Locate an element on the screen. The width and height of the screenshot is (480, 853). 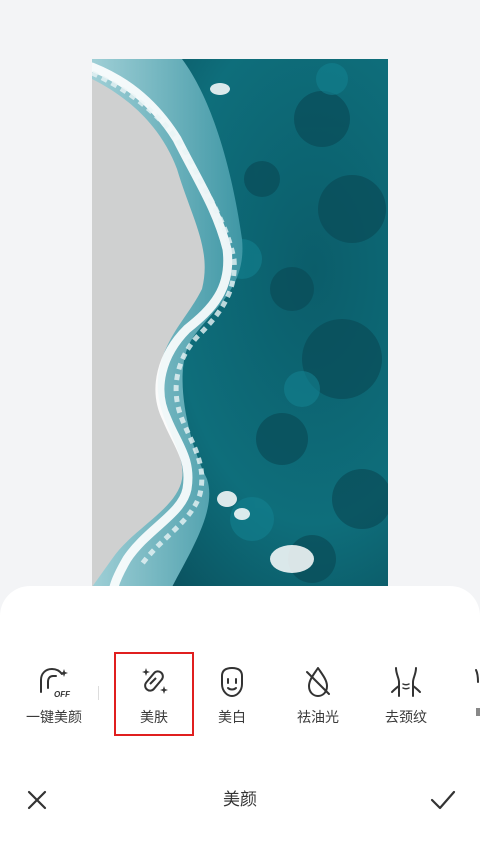
tool-one-tap-beauty: OFF 一键美颜 is located at coordinates (54, 698).